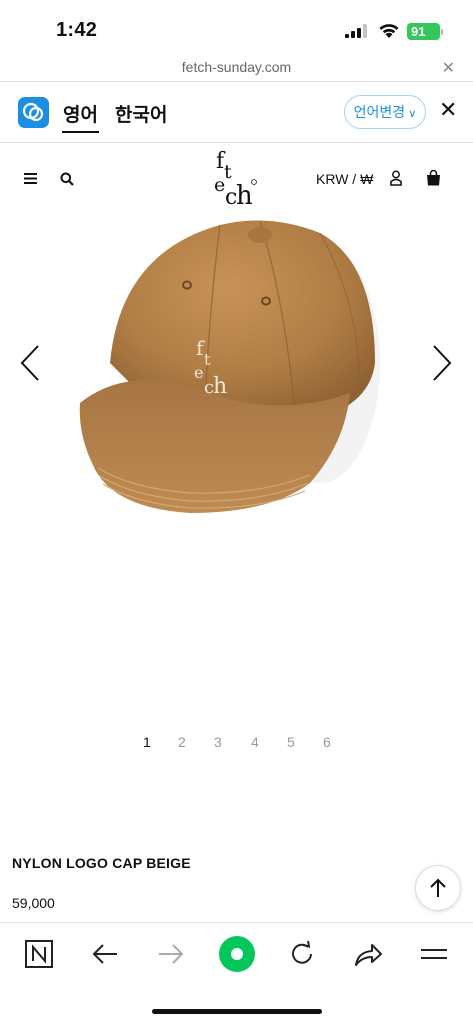 The image size is (473, 1024). I want to click on menu-icon, so click(434, 954).